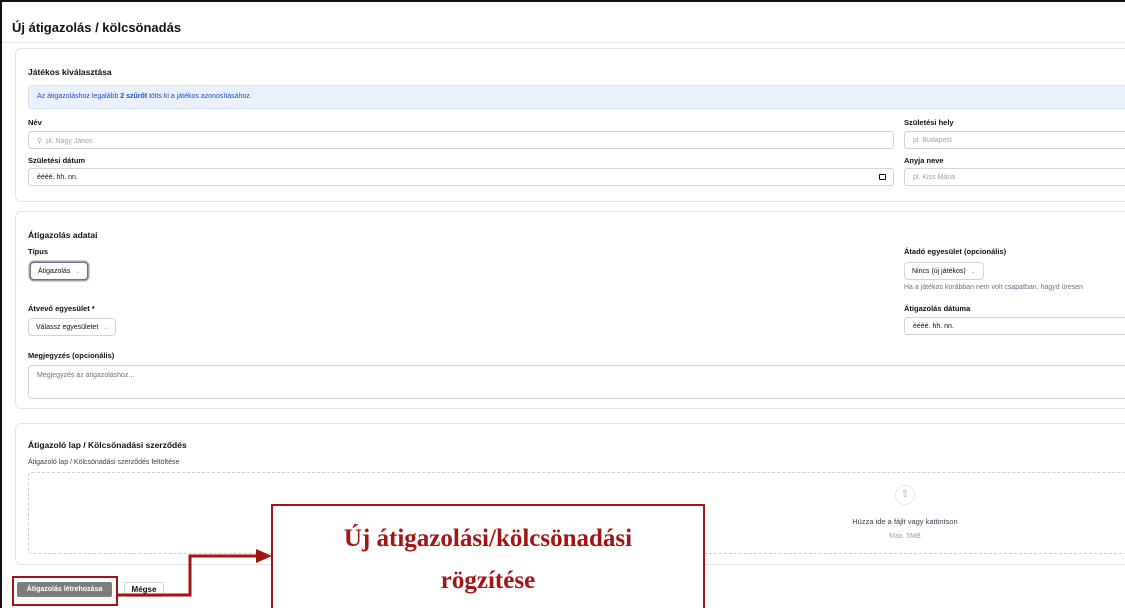  Describe the element at coordinates (79, 96) in the screenshot. I see `info-text-prefix: Az átigazoláshoz legalább` at that location.